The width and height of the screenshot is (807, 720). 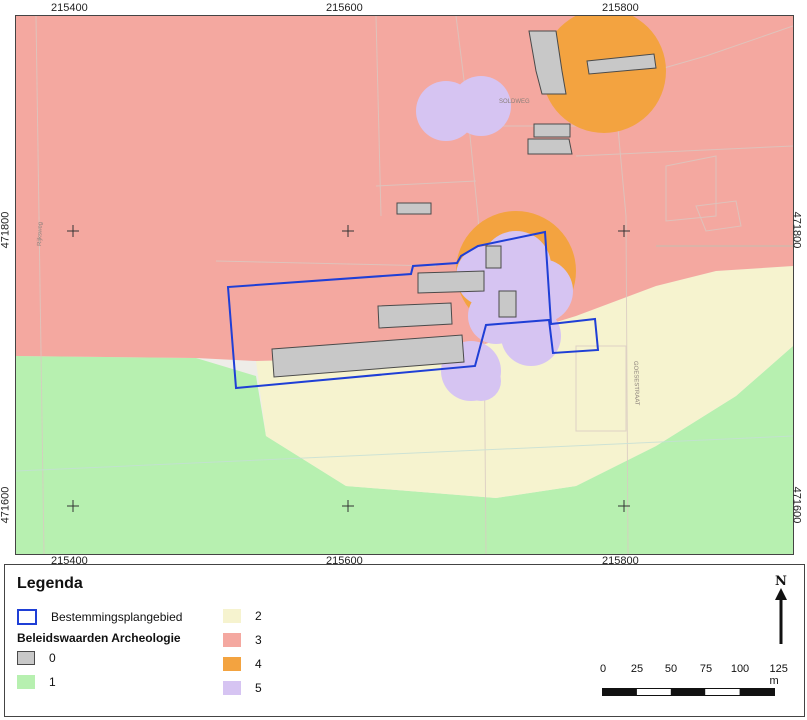 What do you see at coordinates (796, 230) in the screenshot?
I see `coord-right-y-1: 471800` at bounding box center [796, 230].